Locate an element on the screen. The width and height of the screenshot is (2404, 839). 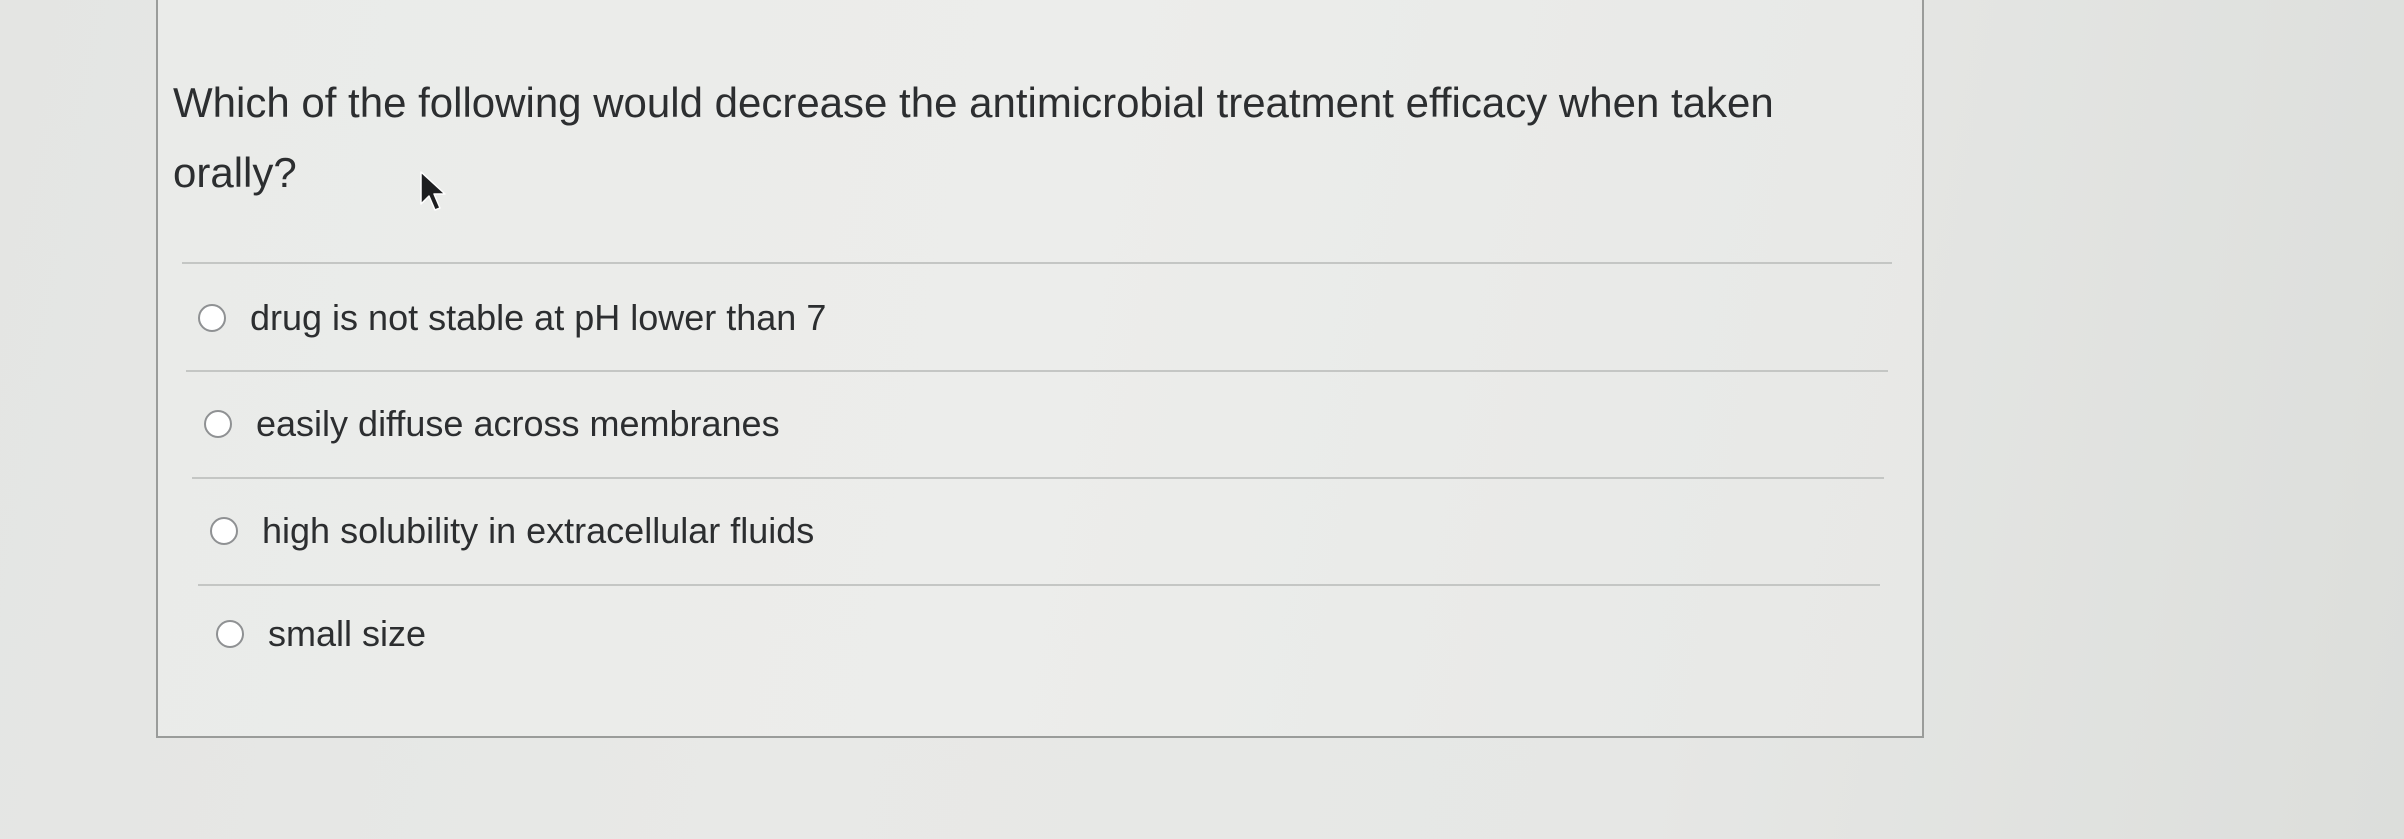
option-label: high solubility in extracellular fluids is located at coordinates (538, 530).